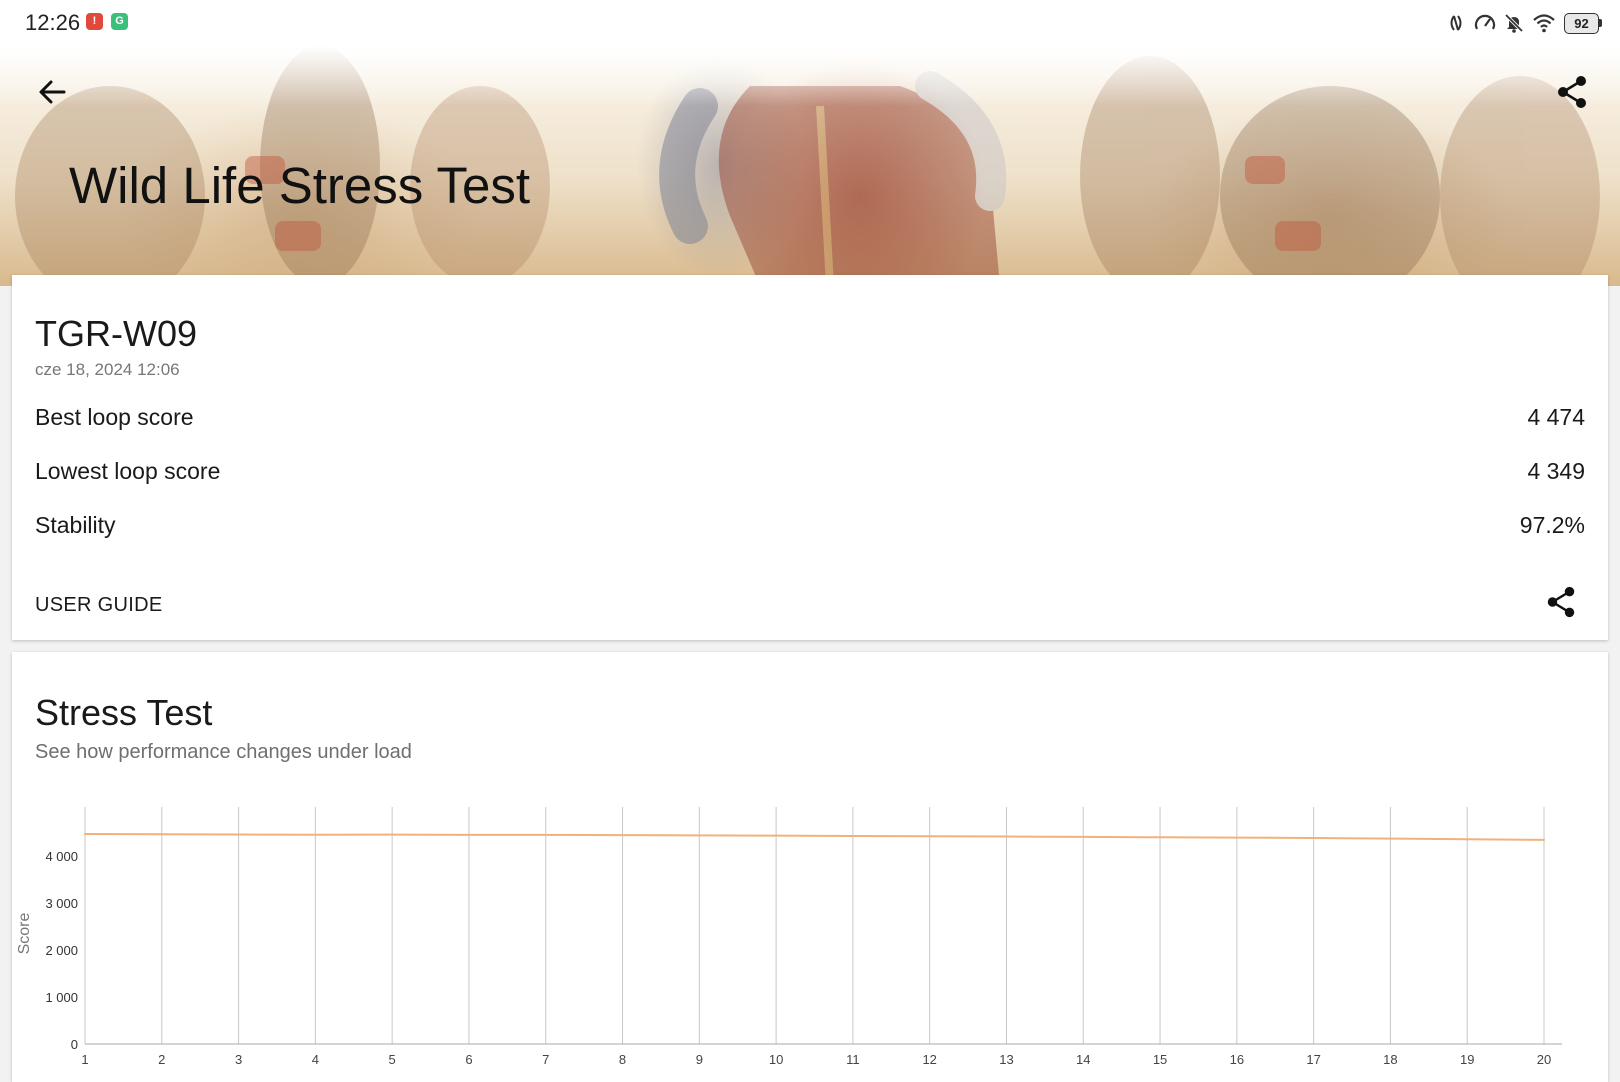  What do you see at coordinates (116, 333) in the screenshot?
I see `device-name: TGR-W09` at bounding box center [116, 333].